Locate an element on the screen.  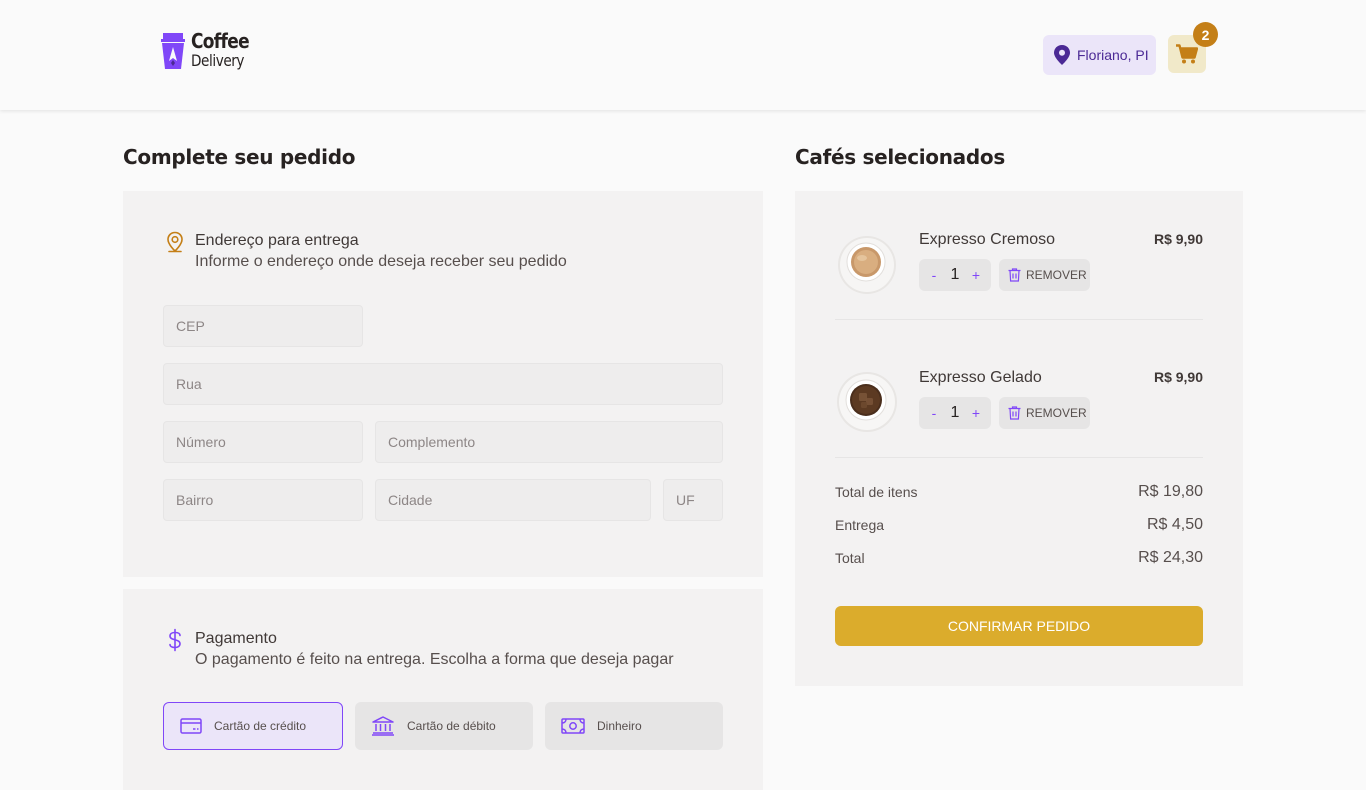
cart-item: Expresso Gelado R$ 9,90 - 1 + REMOVER is located at coordinates (1019, 401).